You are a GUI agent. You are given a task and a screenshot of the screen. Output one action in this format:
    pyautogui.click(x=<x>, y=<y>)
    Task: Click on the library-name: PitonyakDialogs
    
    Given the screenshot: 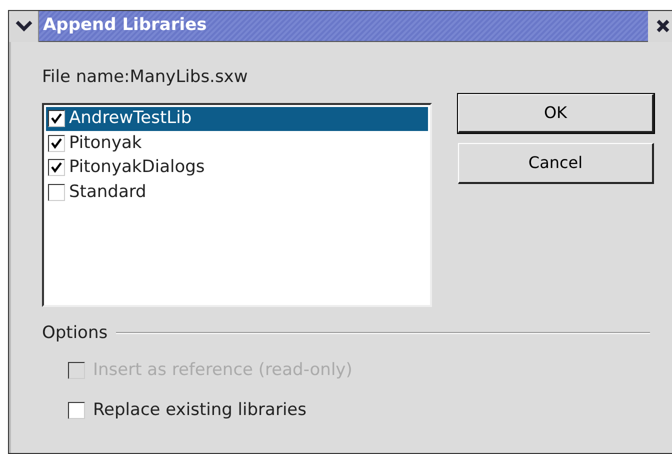 What is the action you would take?
    pyautogui.click(x=137, y=167)
    